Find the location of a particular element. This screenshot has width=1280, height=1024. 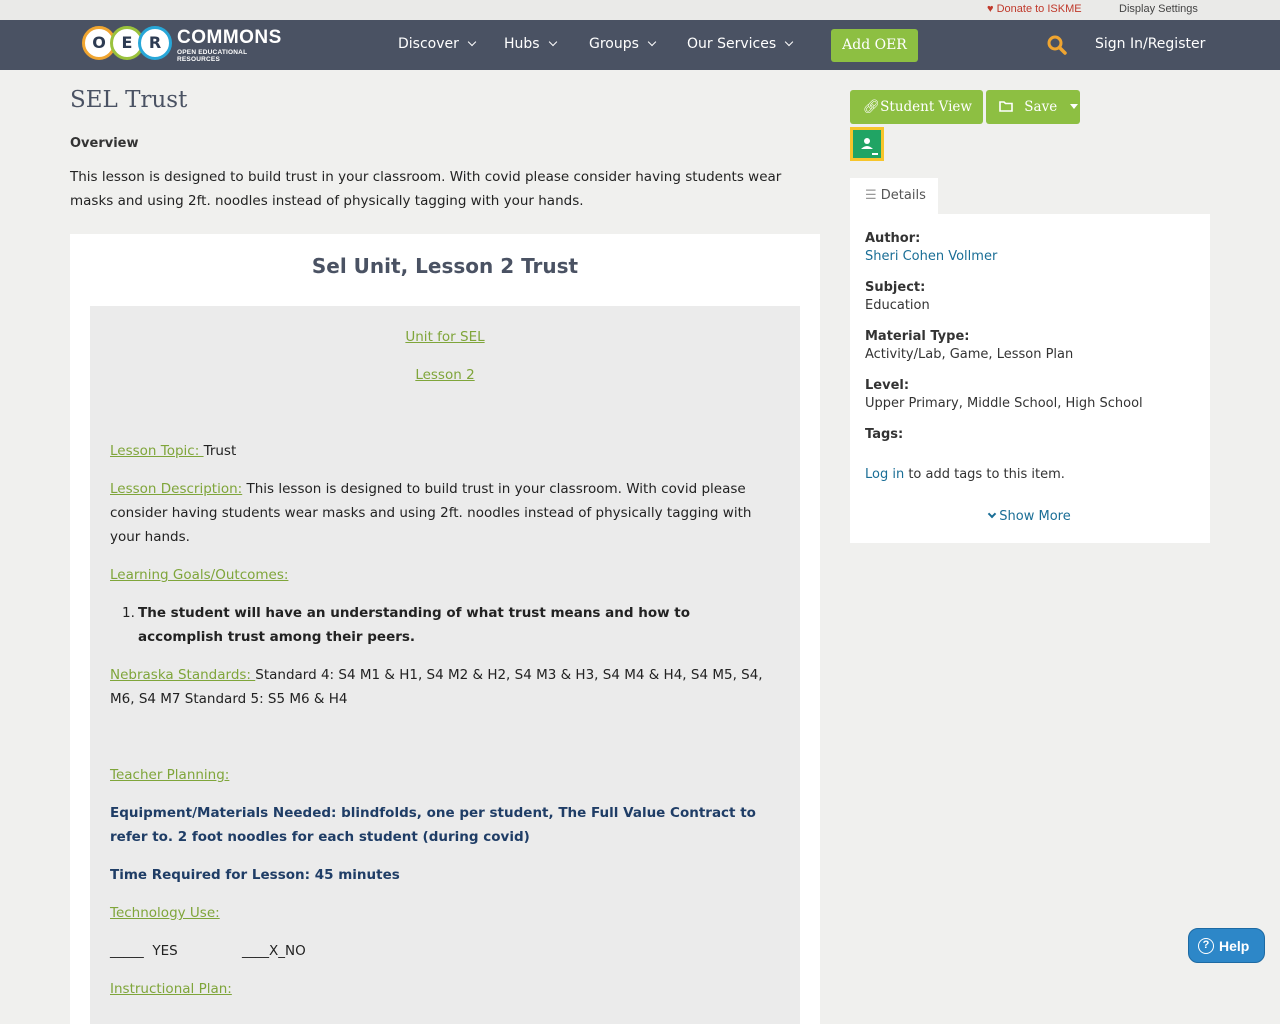

student-view-button: 🔗︎Student View is located at coordinates (916, 107).